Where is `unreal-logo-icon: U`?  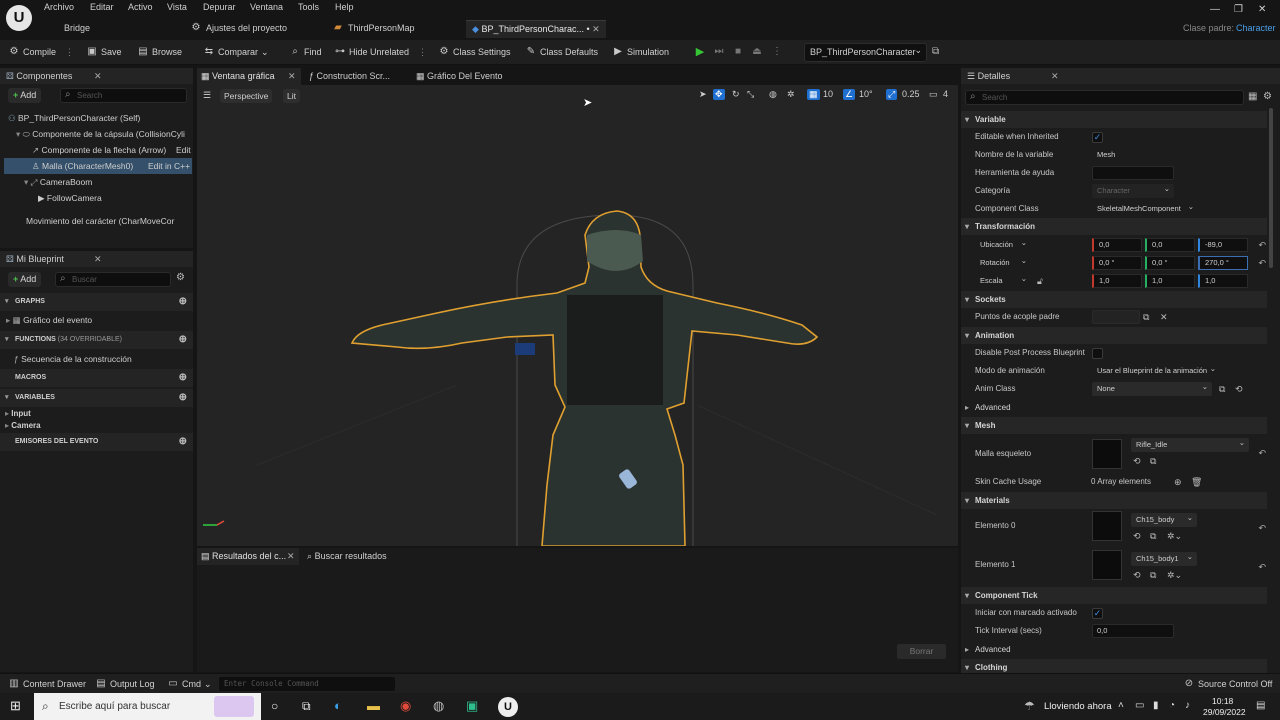
unreal-logo-icon: U is located at coordinates (19, 18).